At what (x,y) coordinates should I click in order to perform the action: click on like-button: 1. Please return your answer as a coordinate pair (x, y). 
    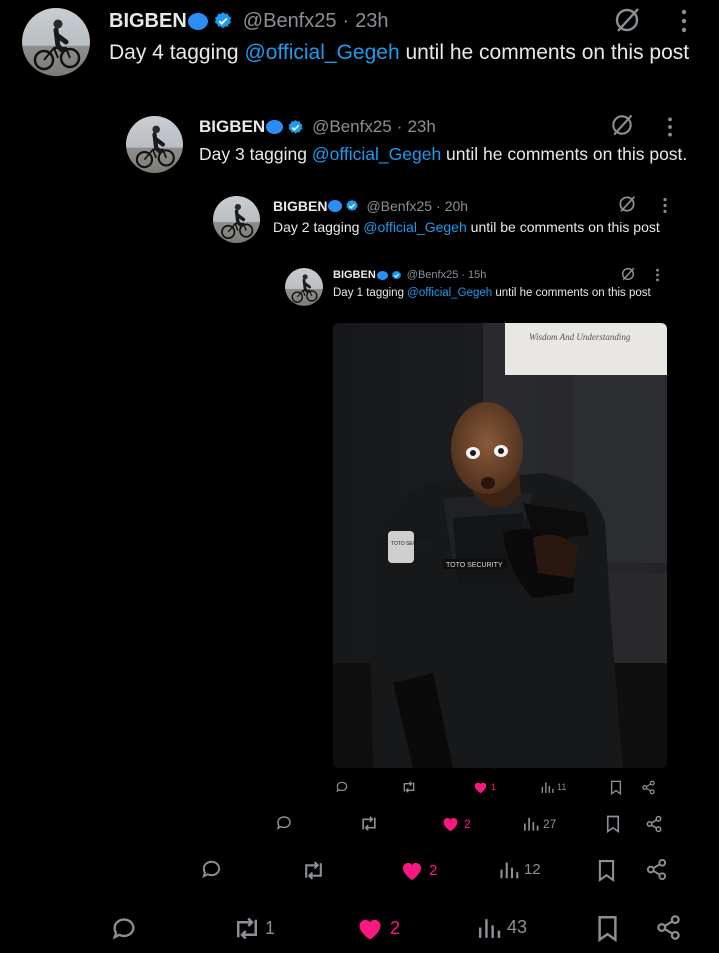
    Looking at the image, I should click on (484, 787).